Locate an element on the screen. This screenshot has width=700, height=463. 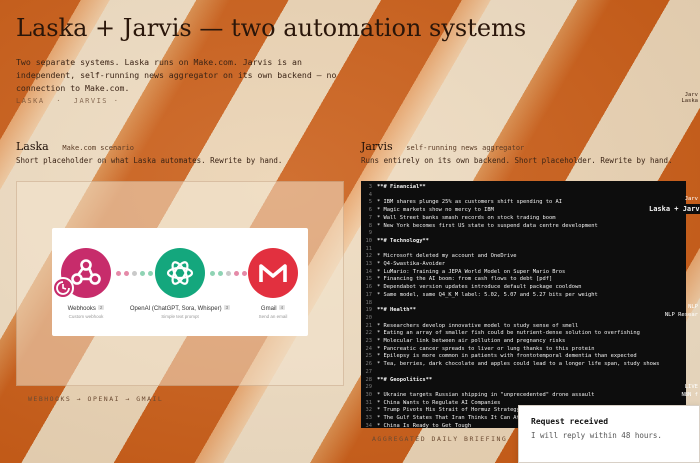
briefing-line: 29 is located at coordinates (523, 388).